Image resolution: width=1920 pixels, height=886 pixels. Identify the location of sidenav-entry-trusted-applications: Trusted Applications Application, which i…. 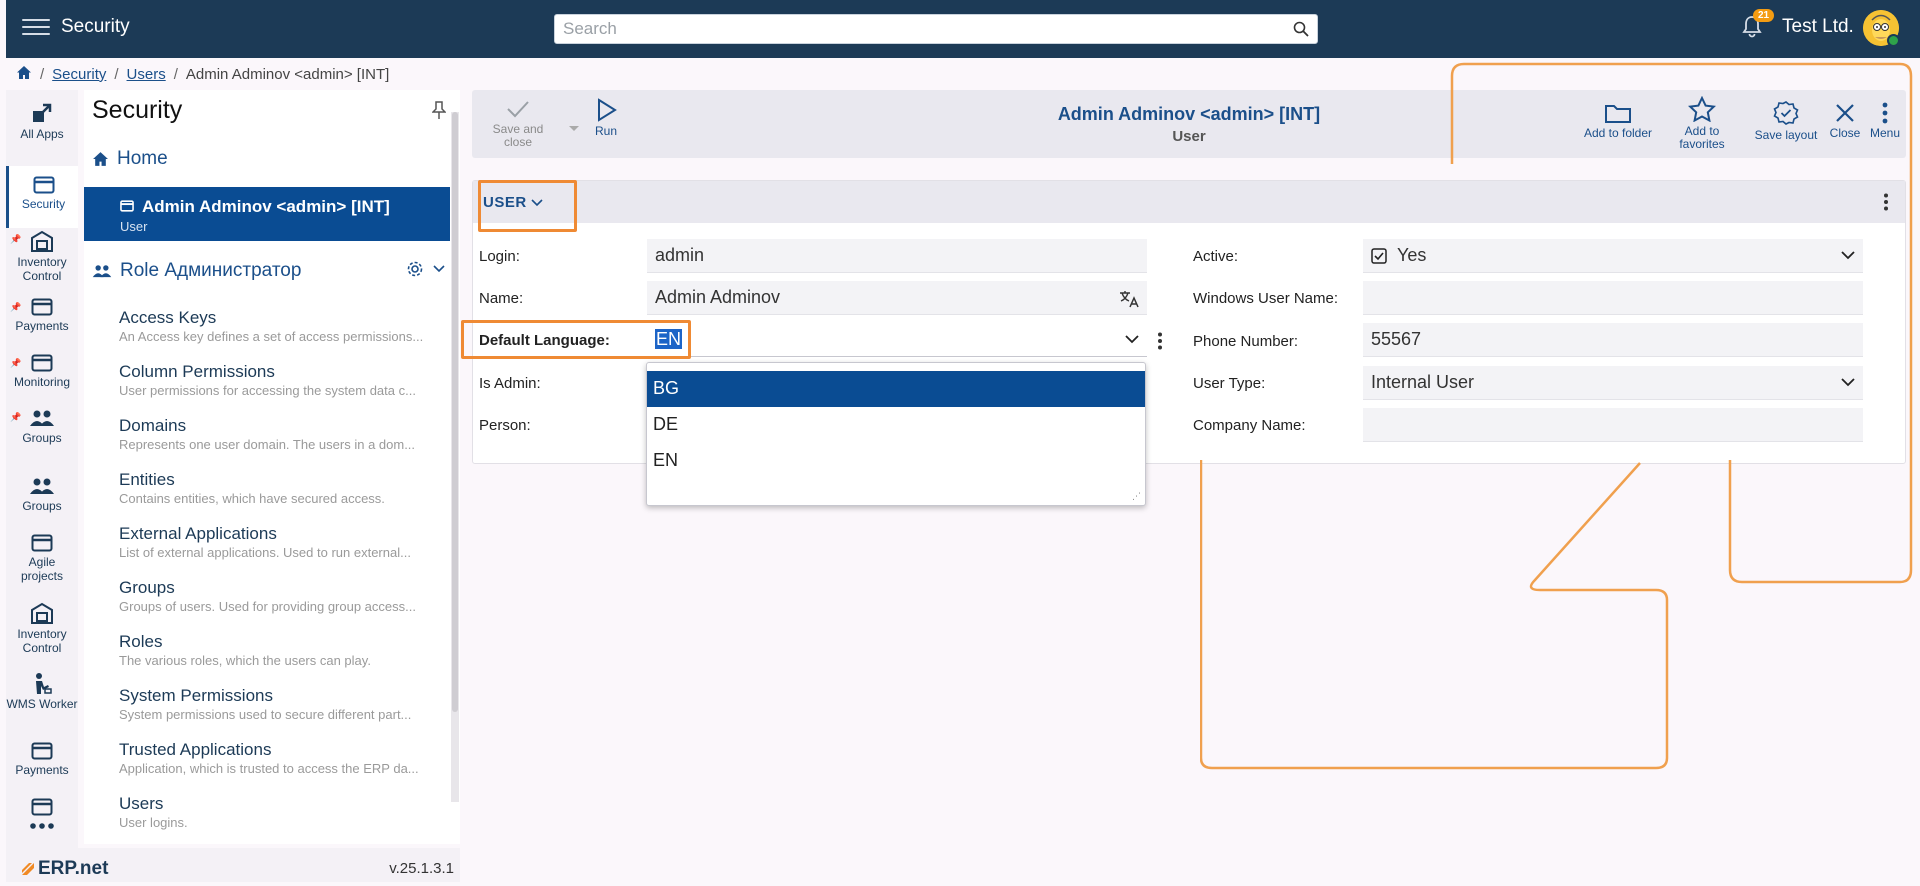
(284, 758).